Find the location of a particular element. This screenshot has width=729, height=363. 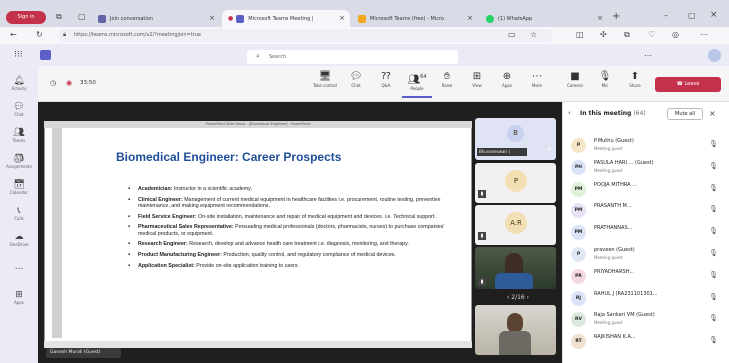

audio-playing-icon: ● is located at coordinates (230, 18).